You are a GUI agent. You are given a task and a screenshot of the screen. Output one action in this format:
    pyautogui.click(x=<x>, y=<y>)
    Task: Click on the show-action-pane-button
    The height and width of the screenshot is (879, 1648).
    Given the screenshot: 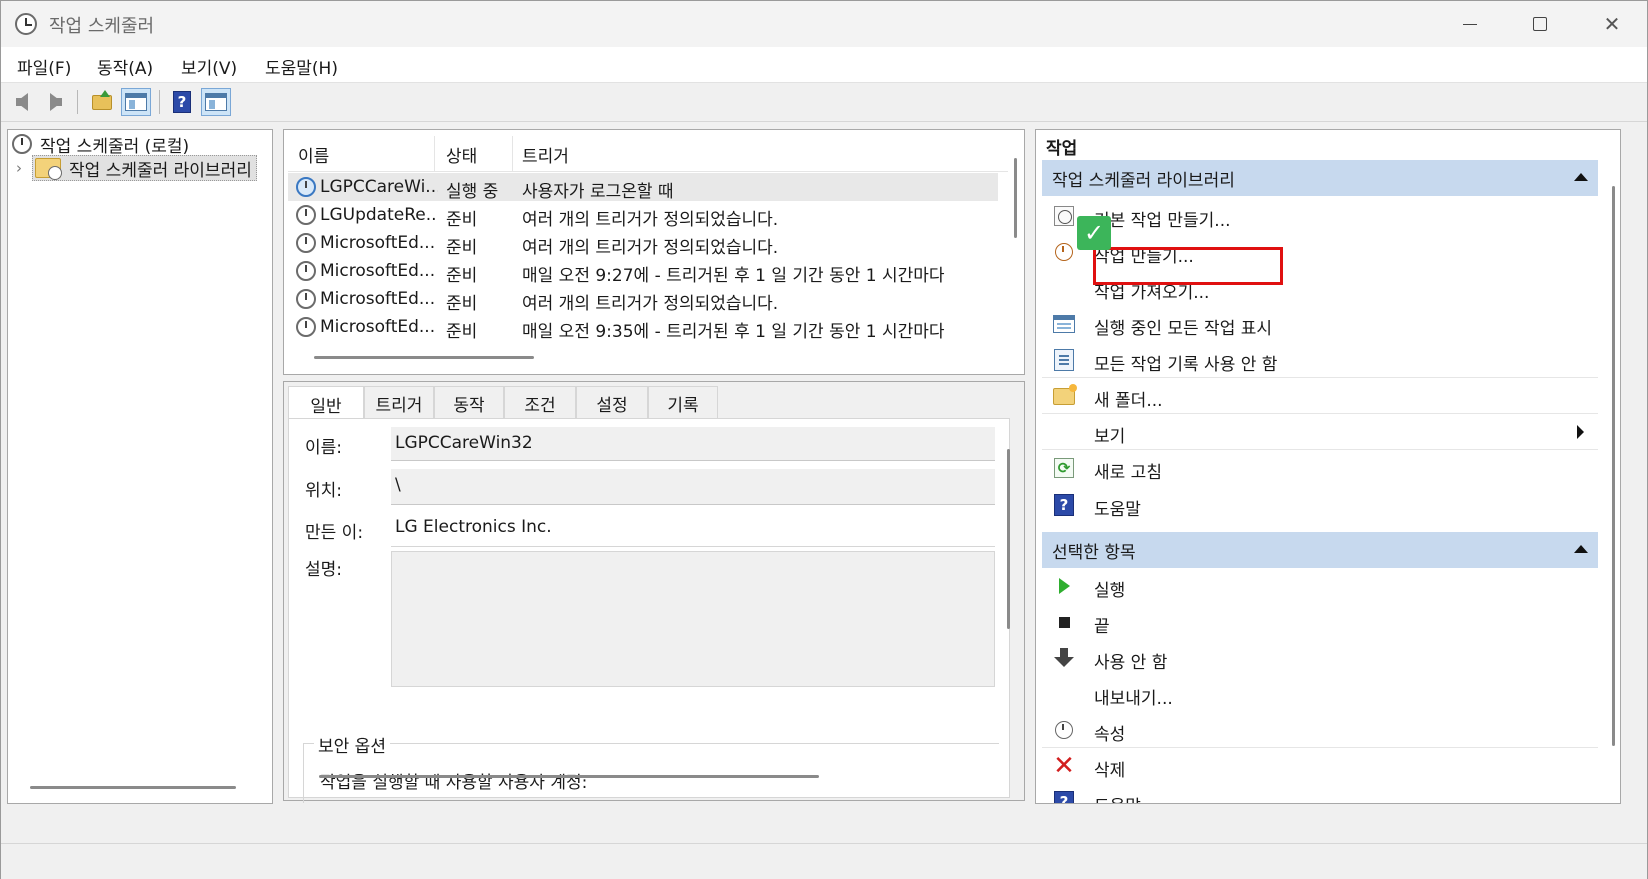 What is the action you would take?
    pyautogui.click(x=216, y=102)
    